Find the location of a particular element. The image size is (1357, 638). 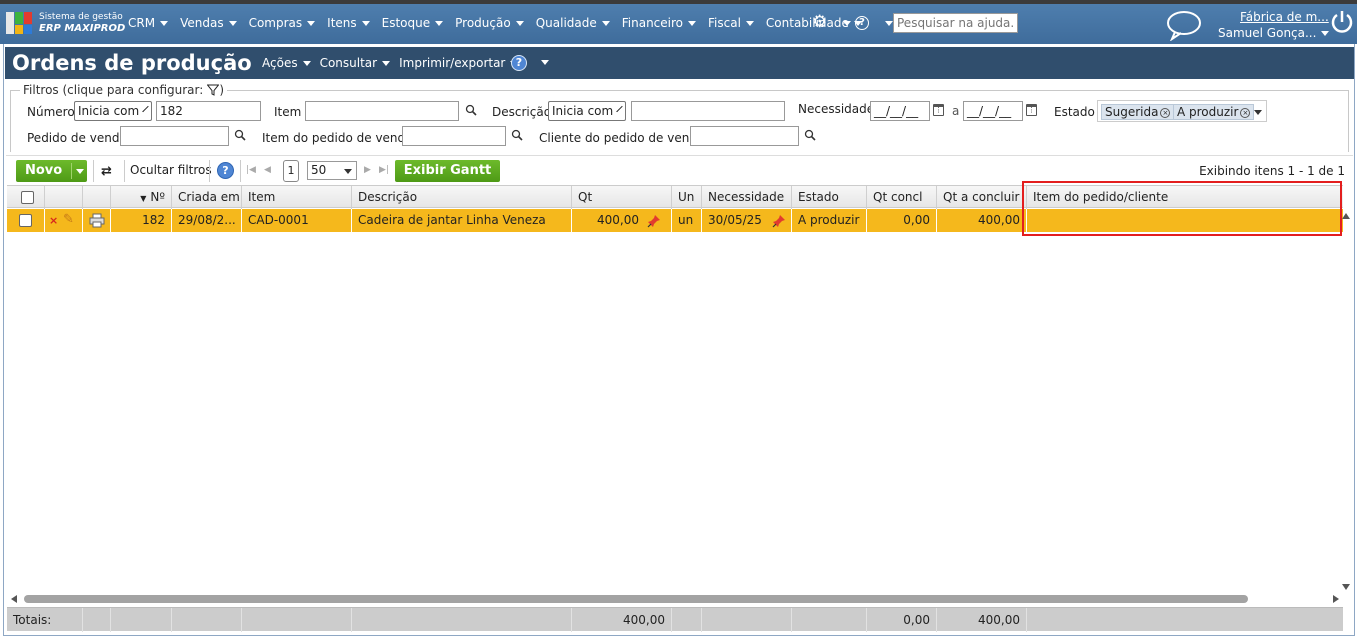

col-header-descricao: Descrição is located at coordinates (462, 197).